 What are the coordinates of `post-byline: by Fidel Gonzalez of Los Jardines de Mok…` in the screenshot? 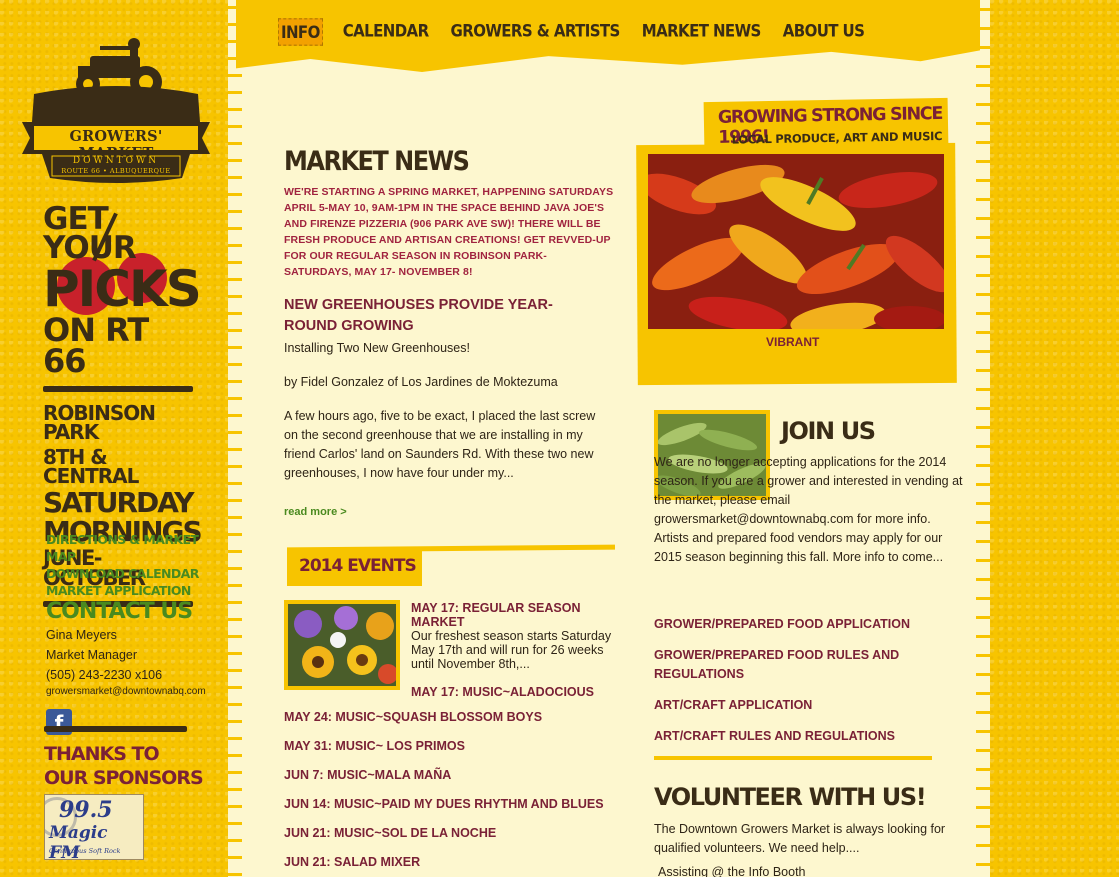 It's located at (421, 382).